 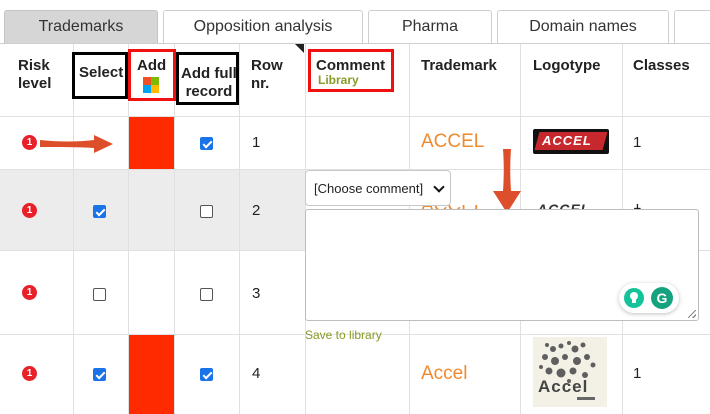 I want to click on logotype-image: ACCEL, so click(x=571, y=141).